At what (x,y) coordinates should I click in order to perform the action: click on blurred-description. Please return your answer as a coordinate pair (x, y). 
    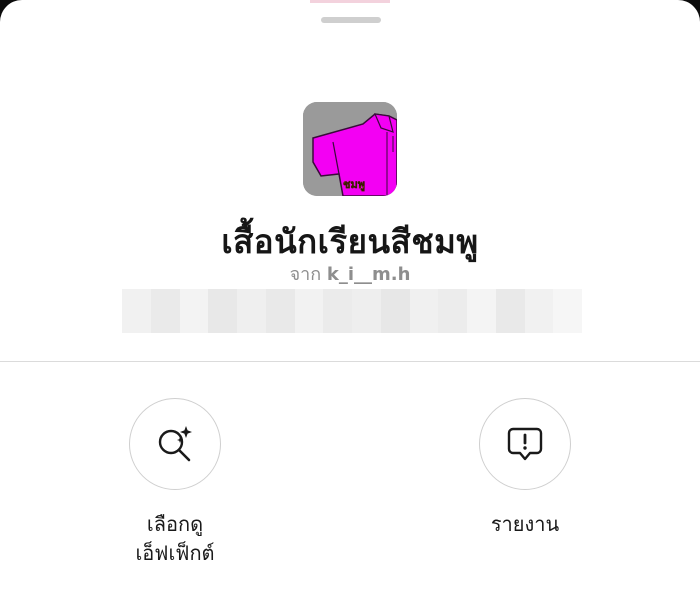
    Looking at the image, I should click on (352, 311).